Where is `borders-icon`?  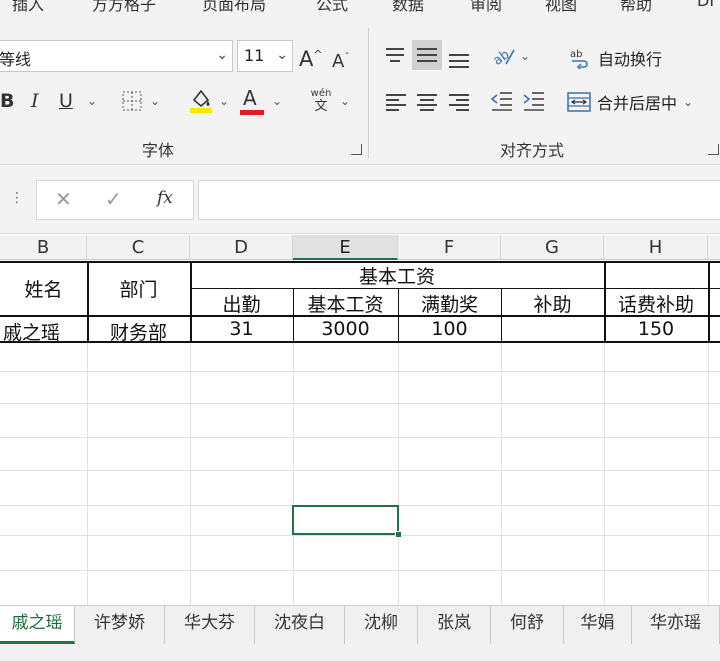
borders-icon is located at coordinates (132, 101).